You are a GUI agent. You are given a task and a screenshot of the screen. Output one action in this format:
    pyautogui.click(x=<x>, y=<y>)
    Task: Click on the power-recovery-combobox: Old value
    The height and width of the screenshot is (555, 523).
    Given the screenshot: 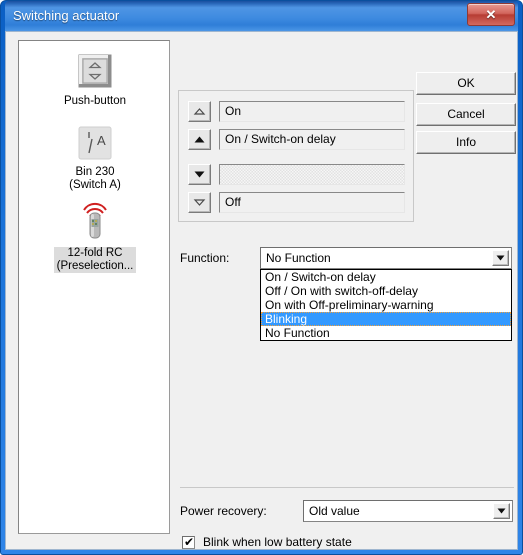 What is the action you would take?
    pyautogui.click(x=408, y=511)
    